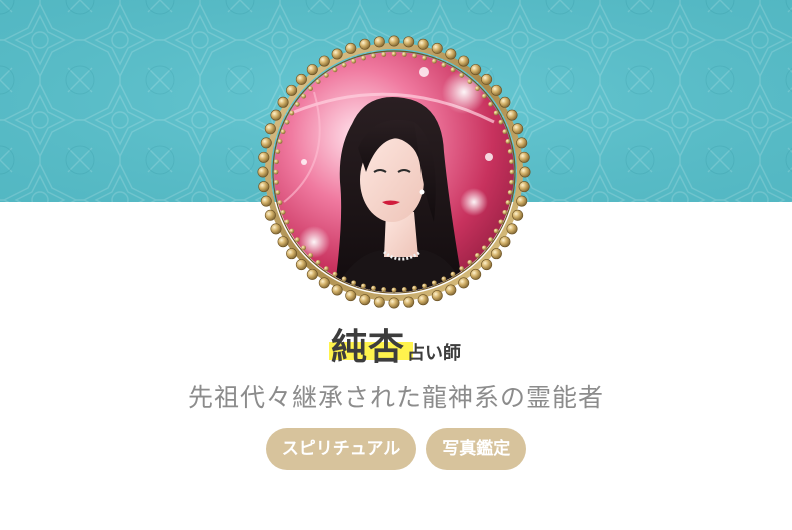 The height and width of the screenshot is (530, 792). Describe the element at coordinates (367, 347) in the screenshot. I see `profile-name: 純杏` at that location.